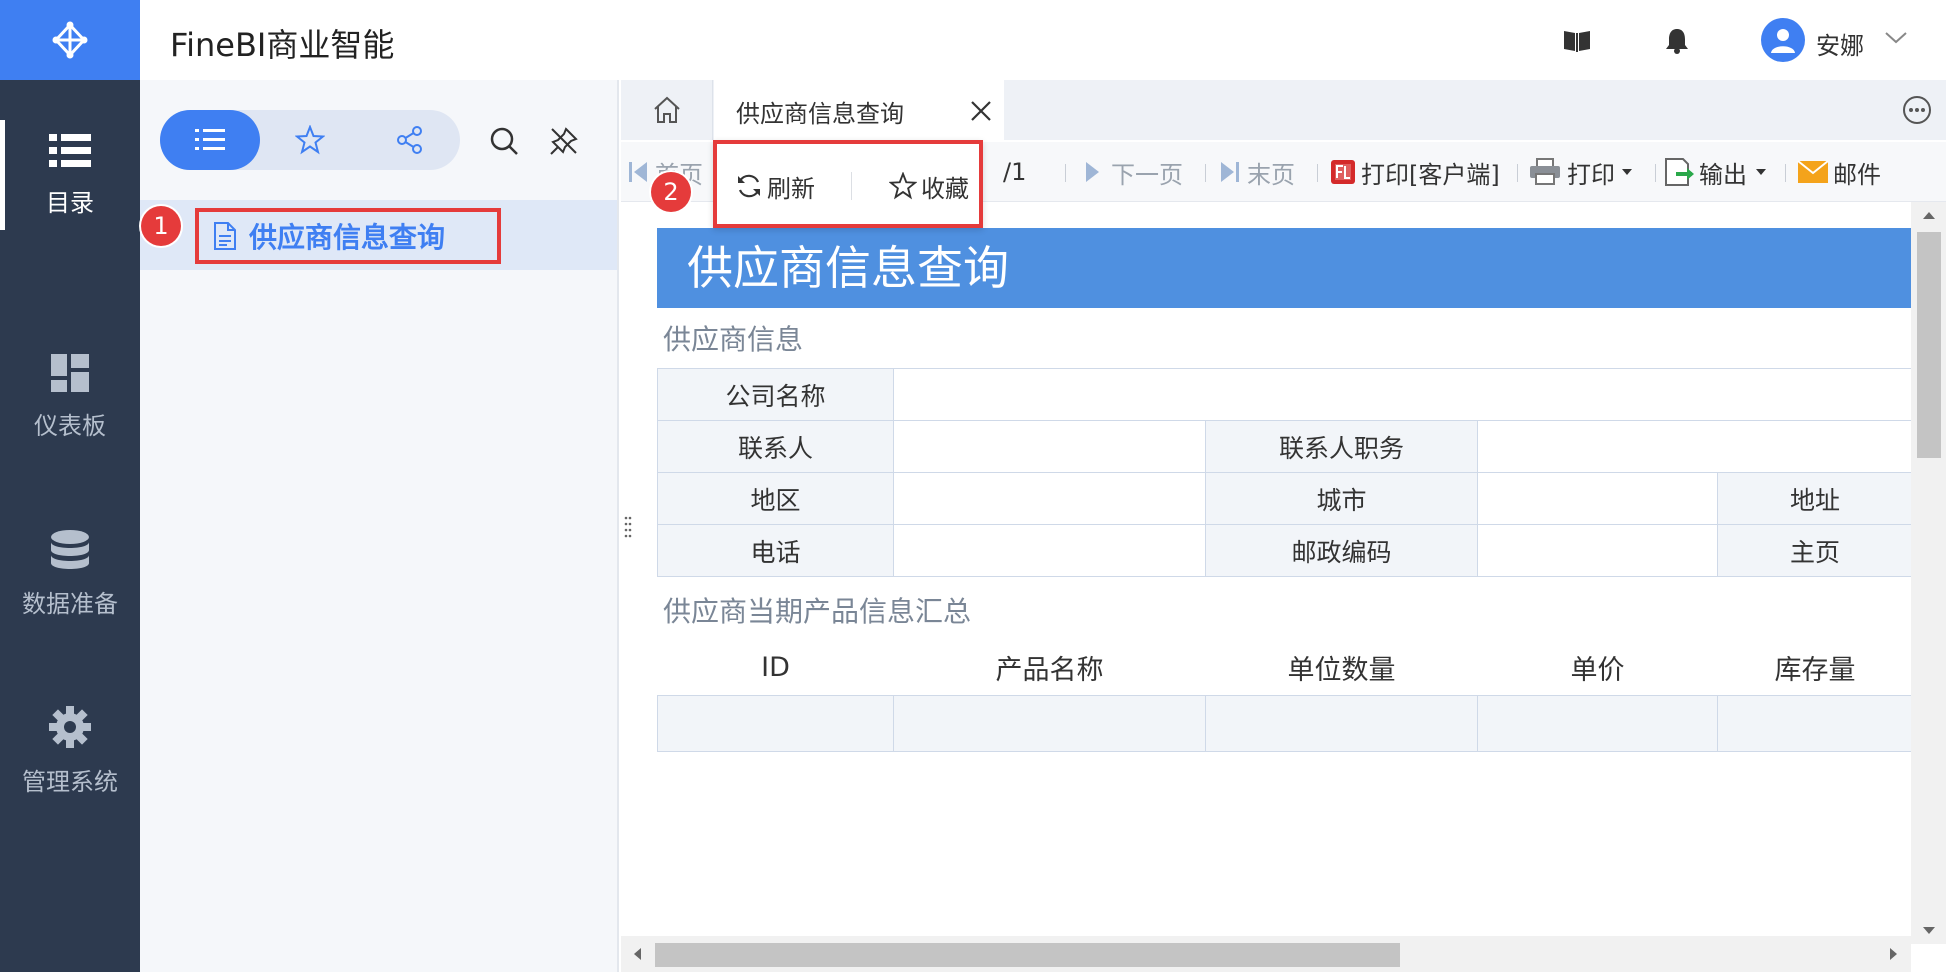 The width and height of the screenshot is (1946, 972). I want to click on app-title: FineBI商业智能, so click(282, 45).